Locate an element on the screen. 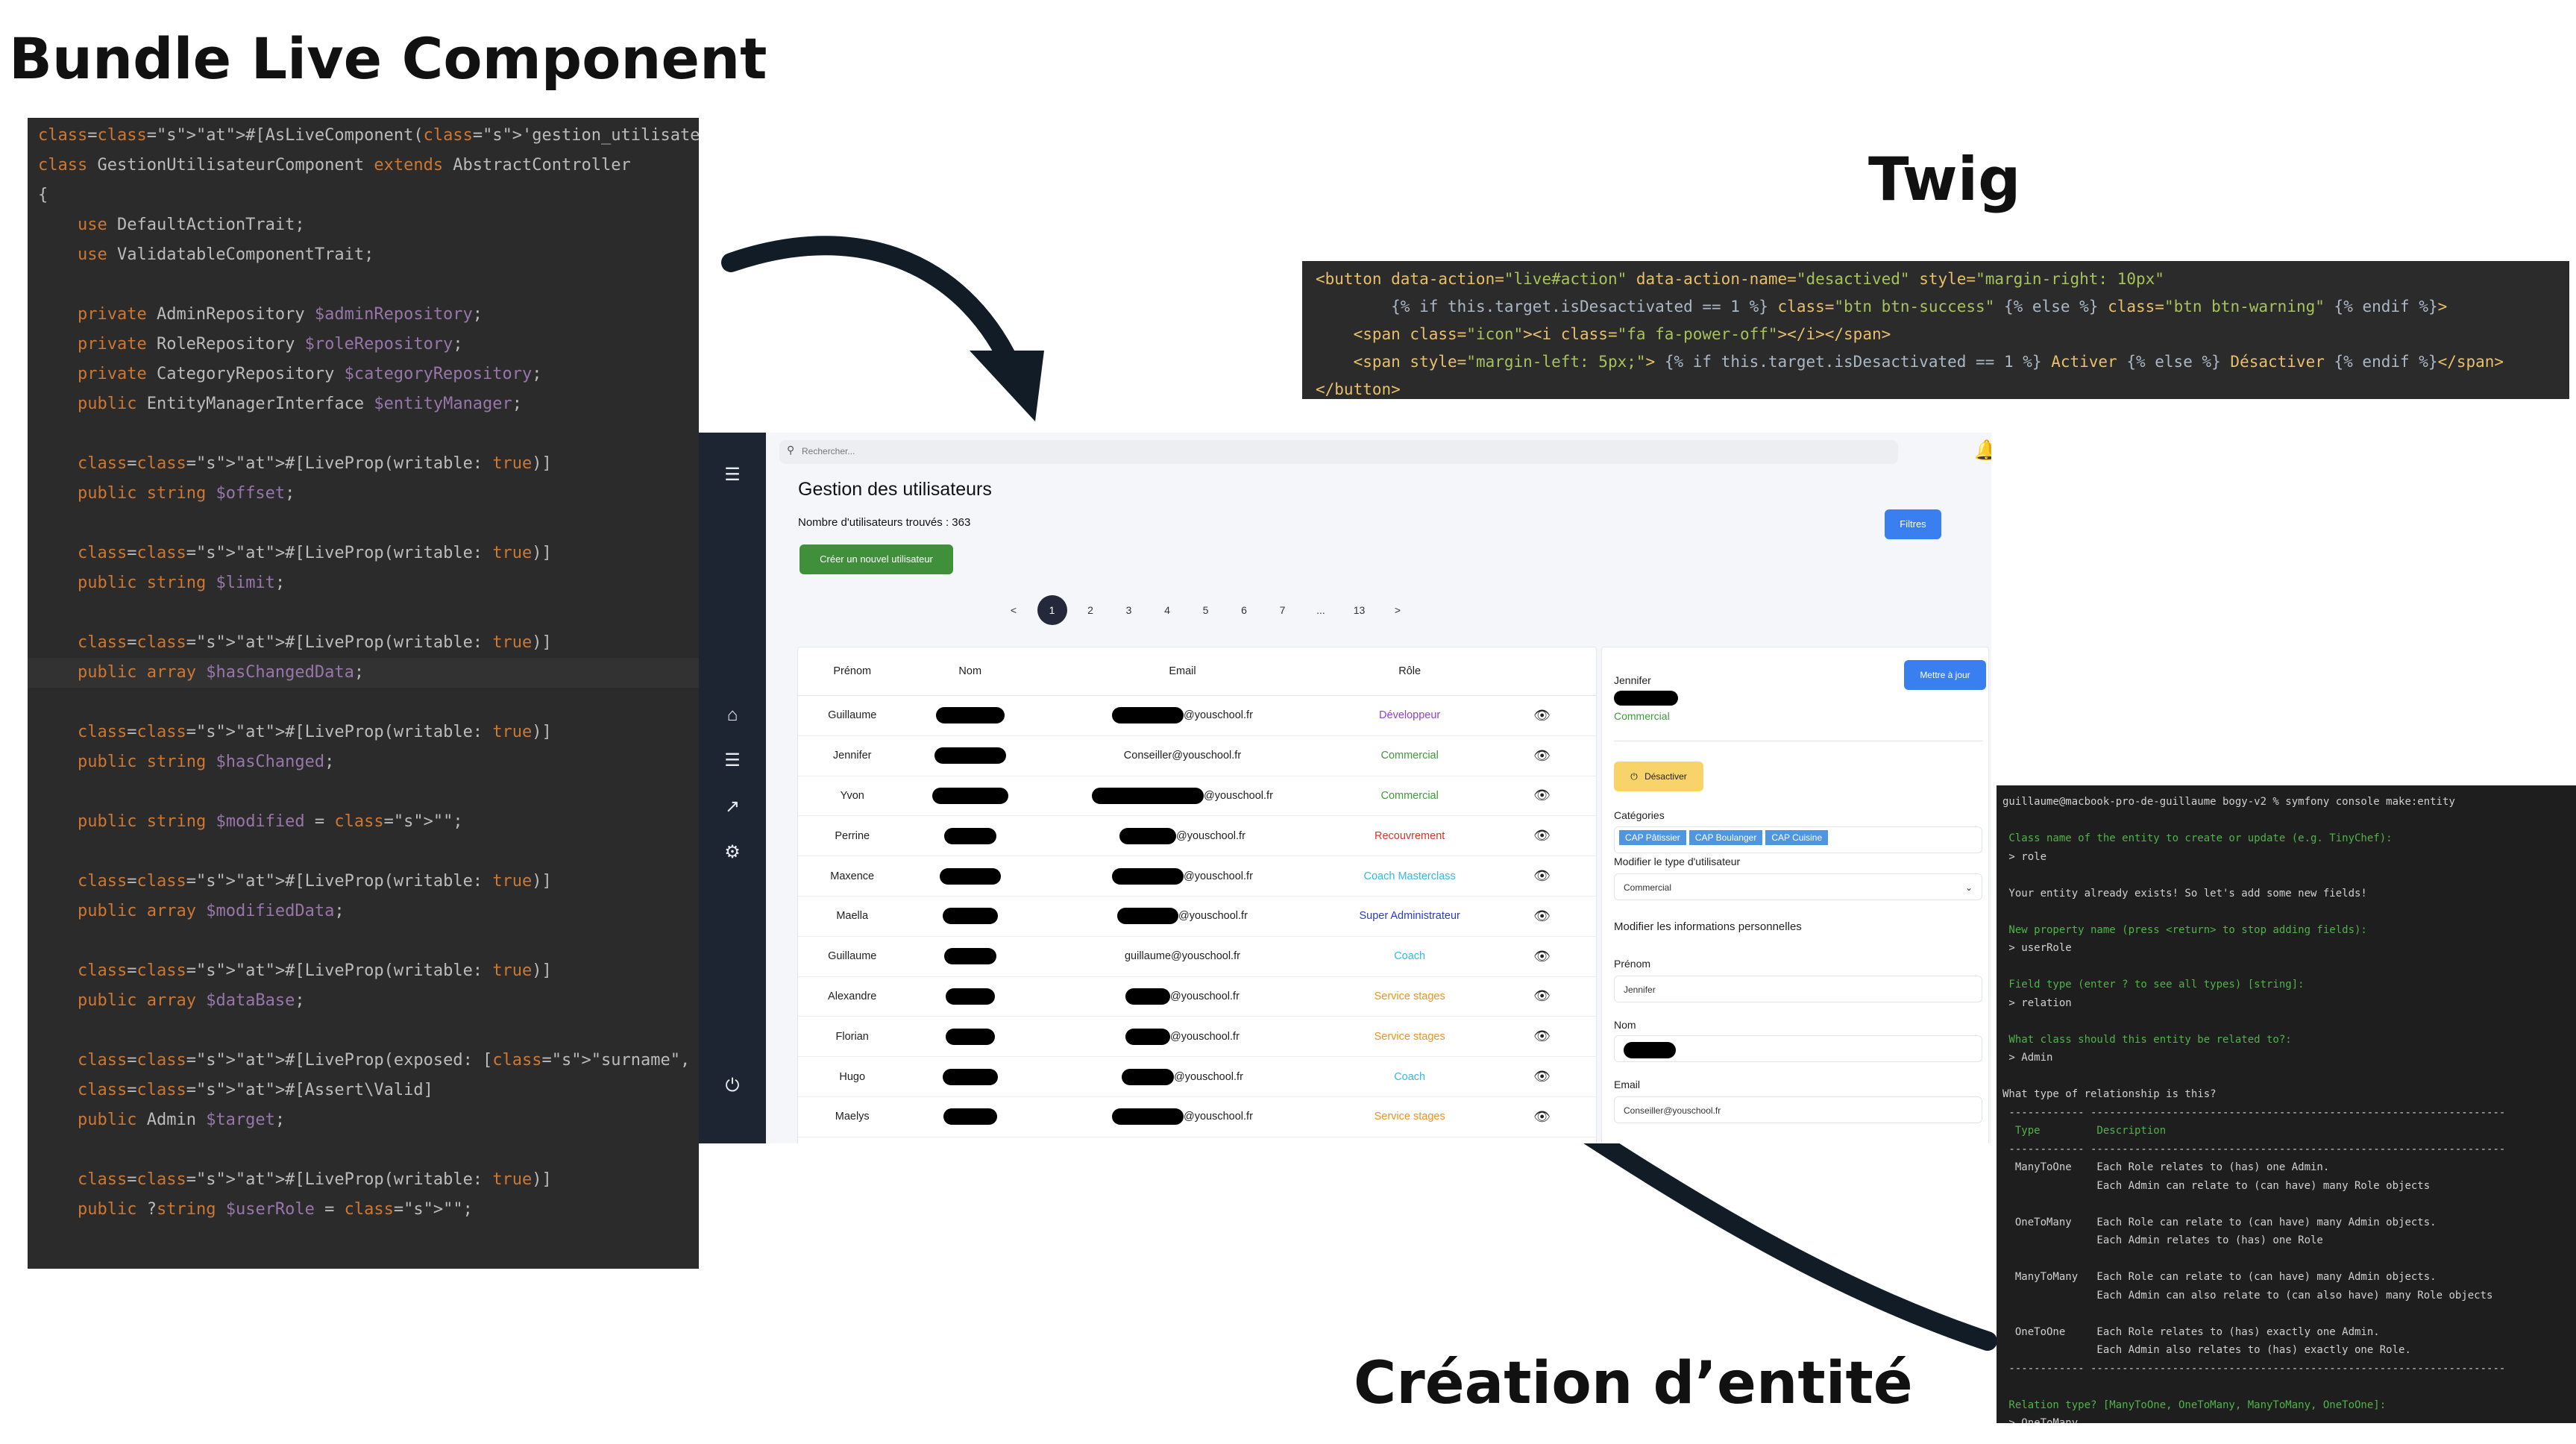 This screenshot has width=2576, height=1444. table-row: Guillaume @youschool.fr Développeur 👁 is located at coordinates (1197, 715).